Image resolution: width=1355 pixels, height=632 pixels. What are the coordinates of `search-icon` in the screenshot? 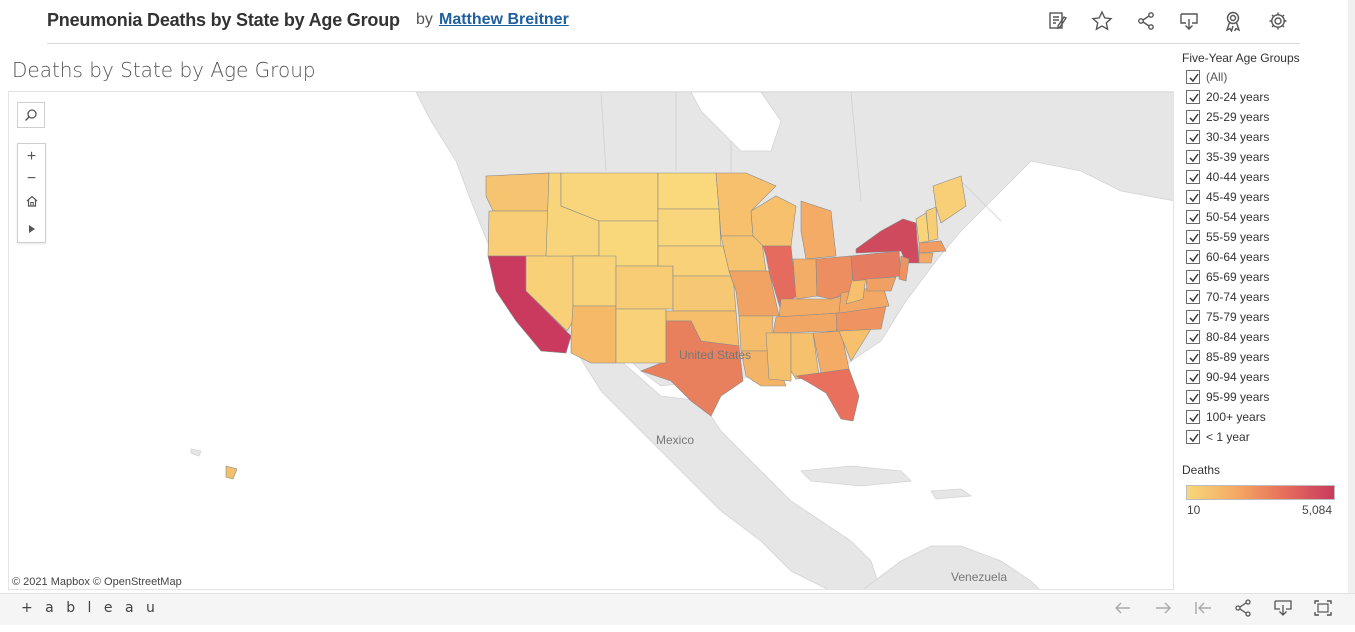 It's located at (31, 115).